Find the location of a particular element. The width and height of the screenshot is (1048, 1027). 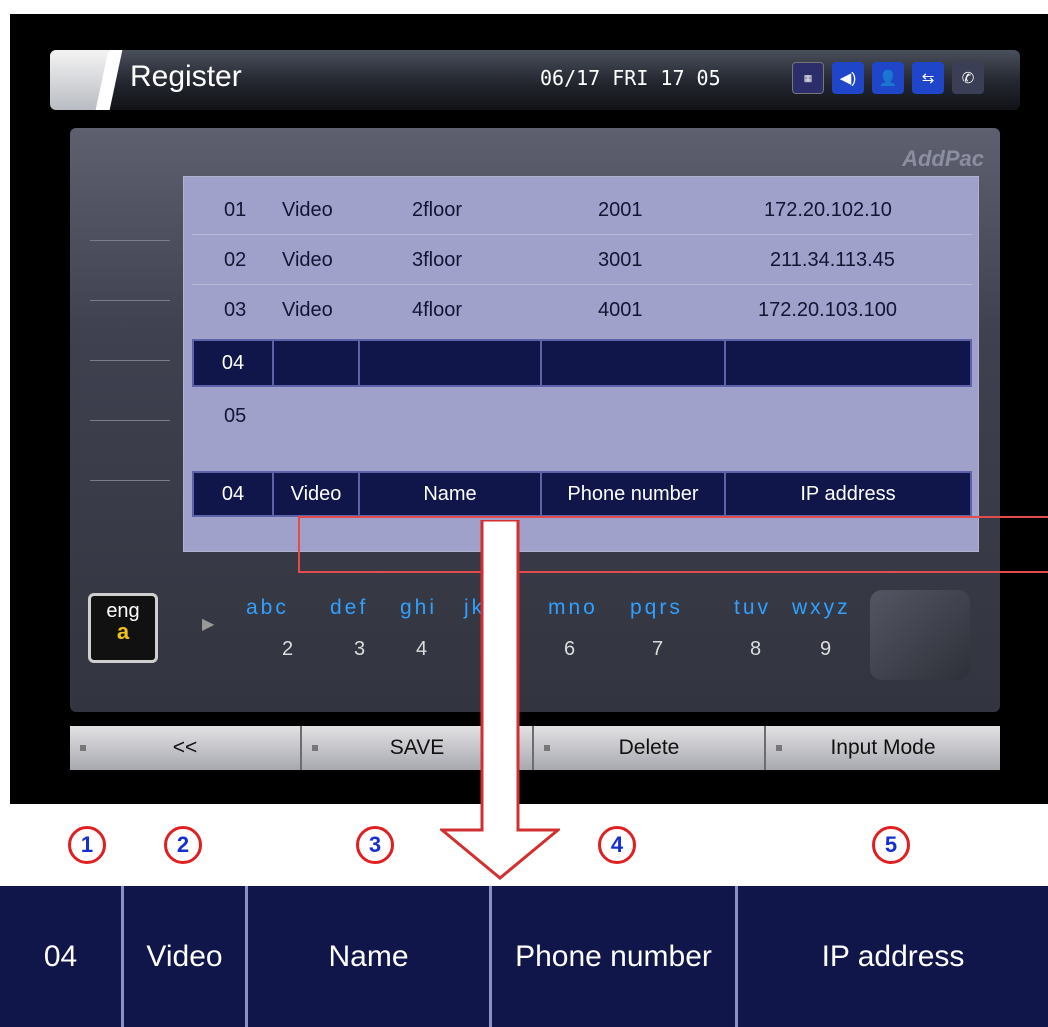

entry-name: 3floor is located at coordinates (437, 260).